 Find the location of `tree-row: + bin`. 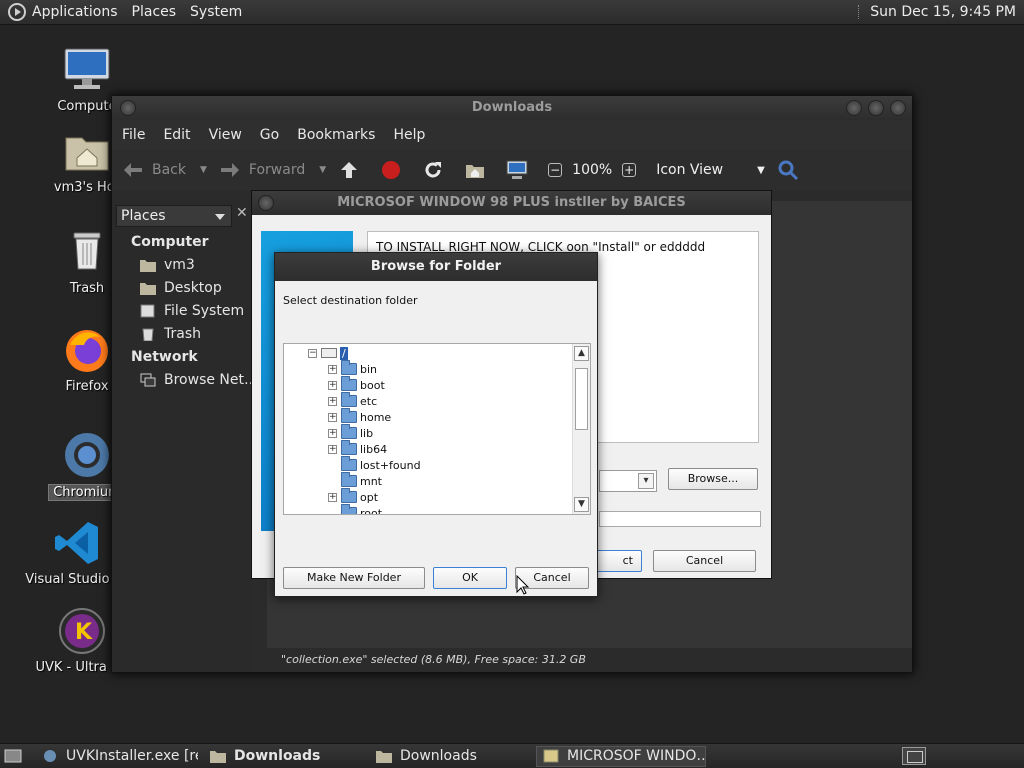

tree-row: + bin is located at coordinates (352, 368).